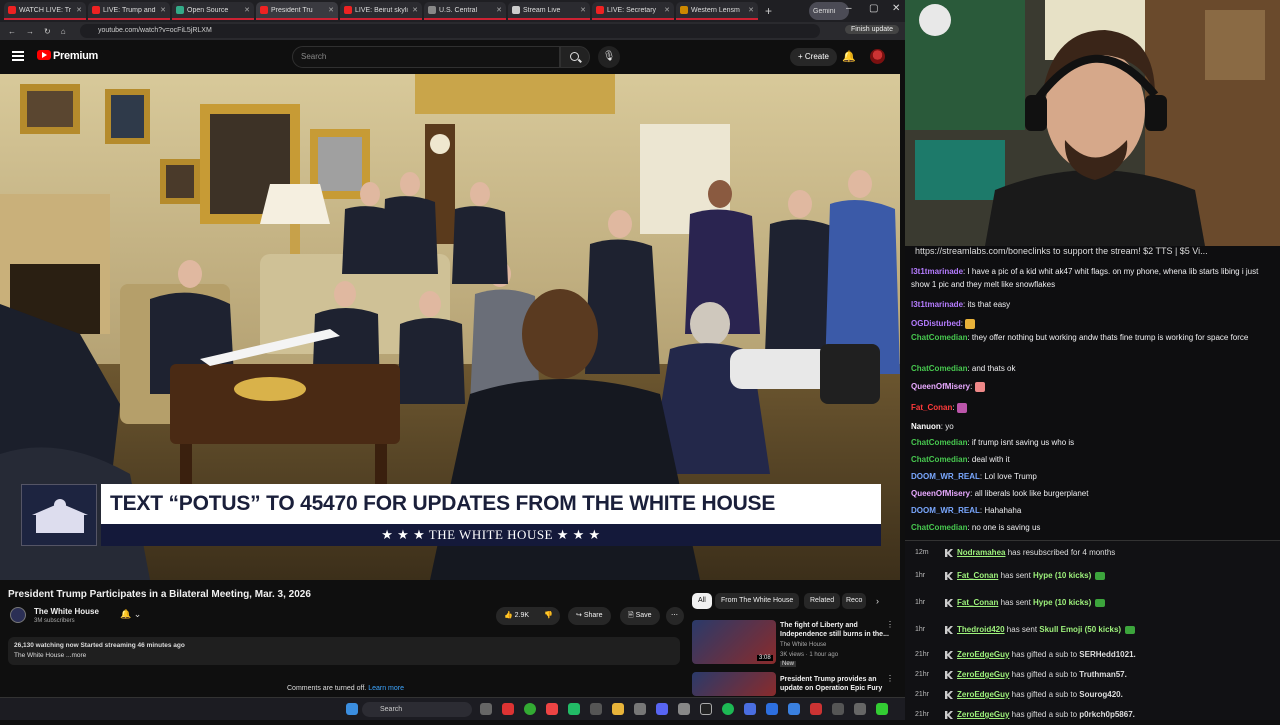  I want to click on browser-tab: Stream Live ✕, so click(549, 11).